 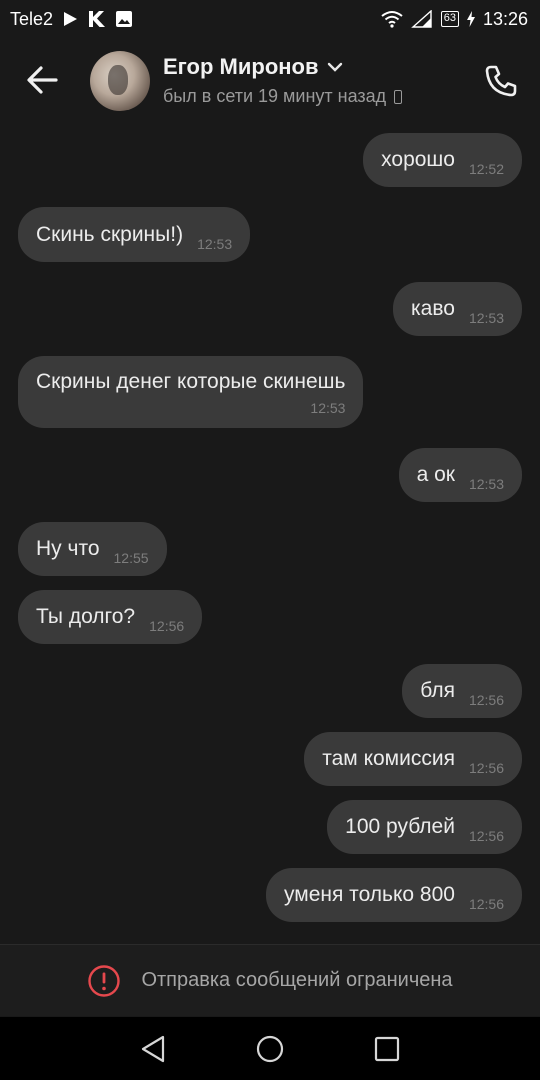 I want to click on warning-icon, so click(x=104, y=980).